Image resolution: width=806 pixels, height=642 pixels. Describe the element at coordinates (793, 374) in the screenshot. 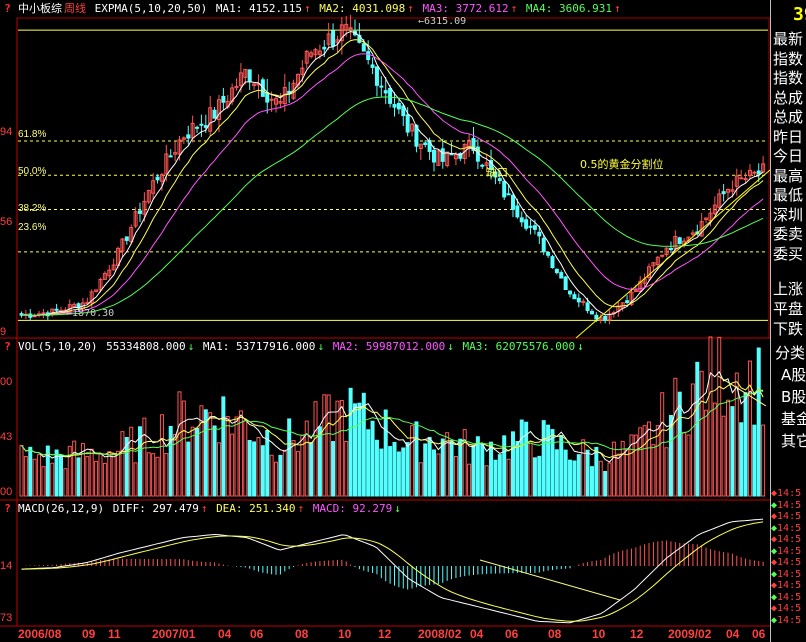

I see `sector-tab: A股` at that location.